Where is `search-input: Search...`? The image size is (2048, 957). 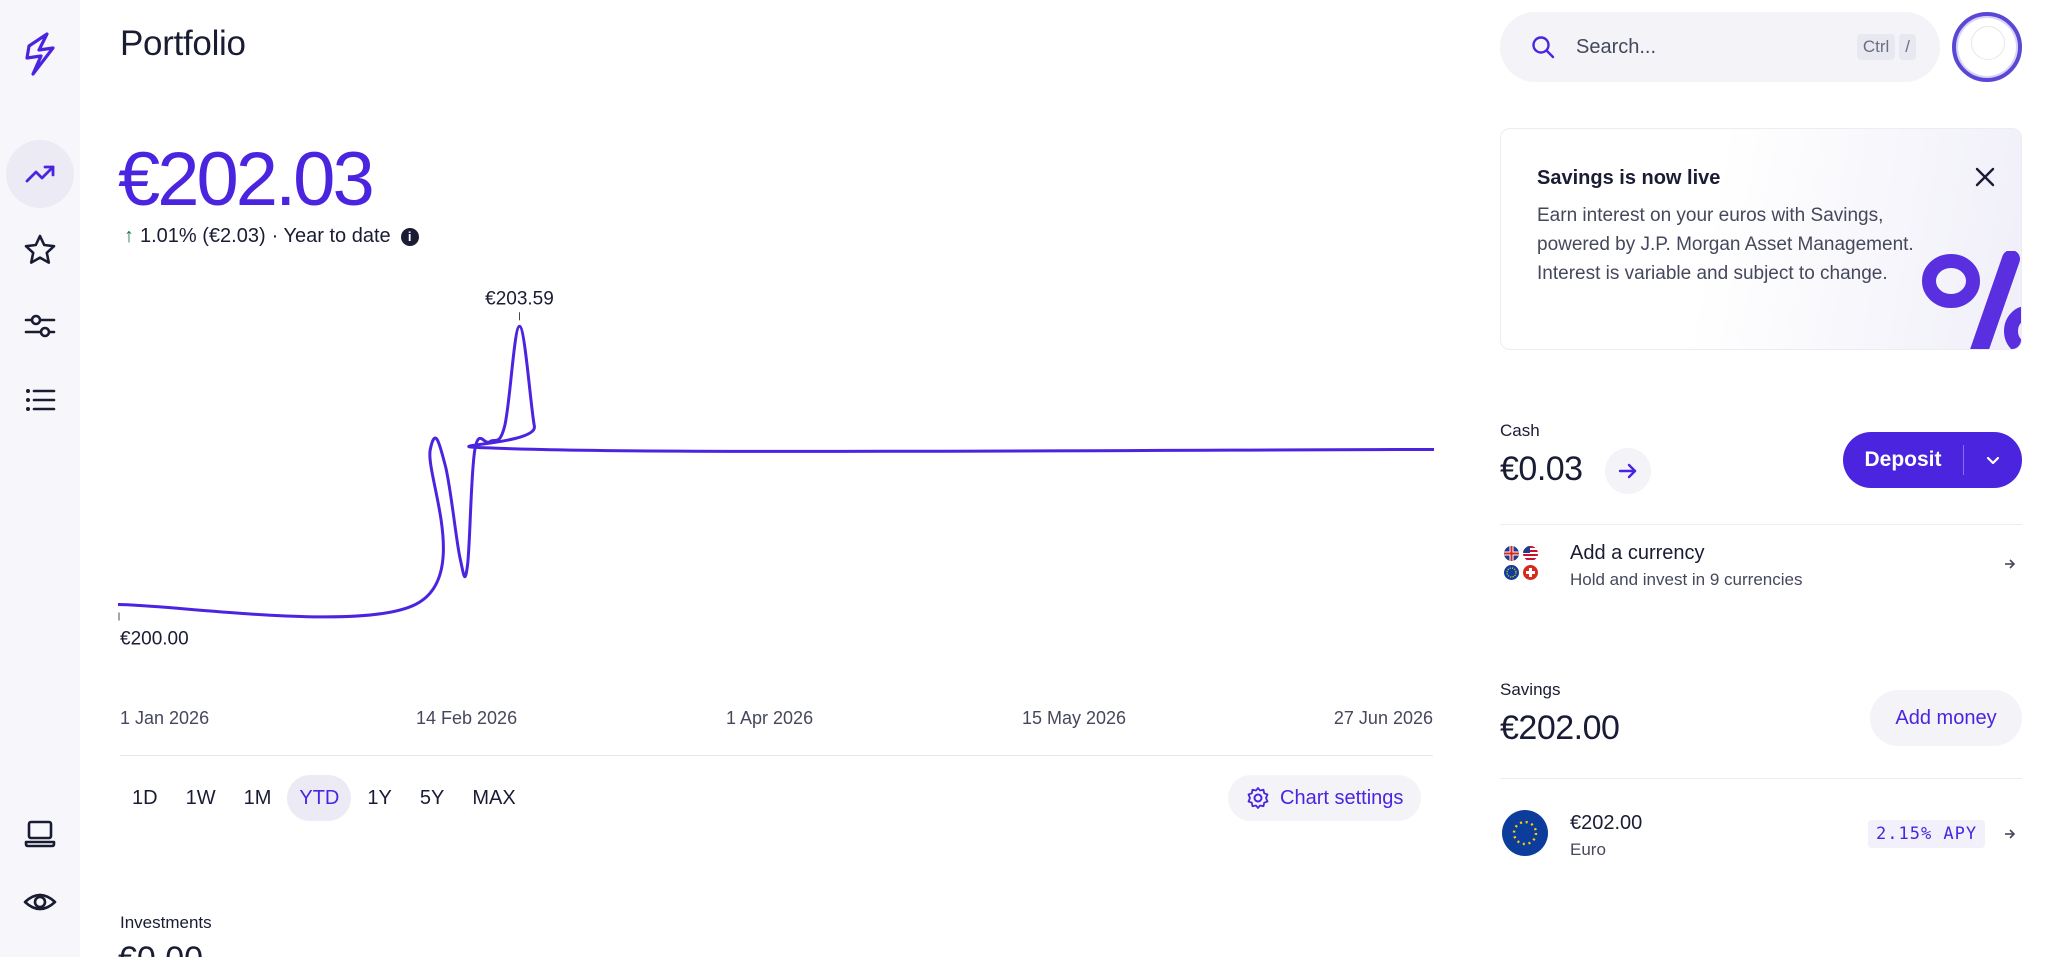
search-input: Search... is located at coordinates (1714, 47).